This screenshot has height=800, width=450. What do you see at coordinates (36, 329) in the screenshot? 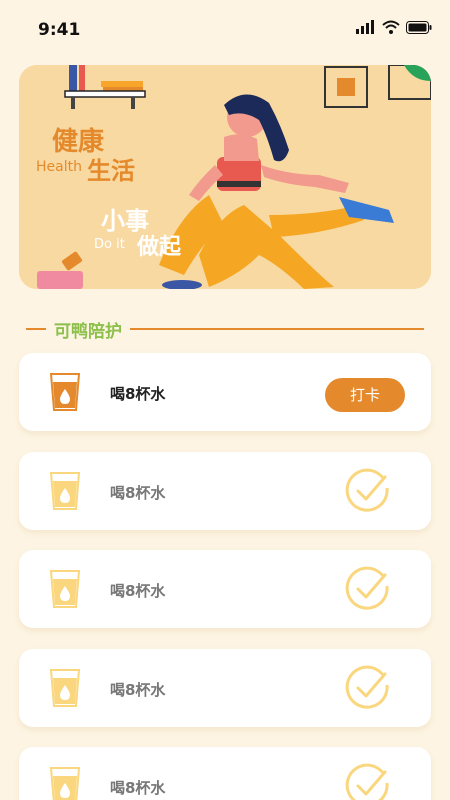
I see `divider-left` at bounding box center [36, 329].